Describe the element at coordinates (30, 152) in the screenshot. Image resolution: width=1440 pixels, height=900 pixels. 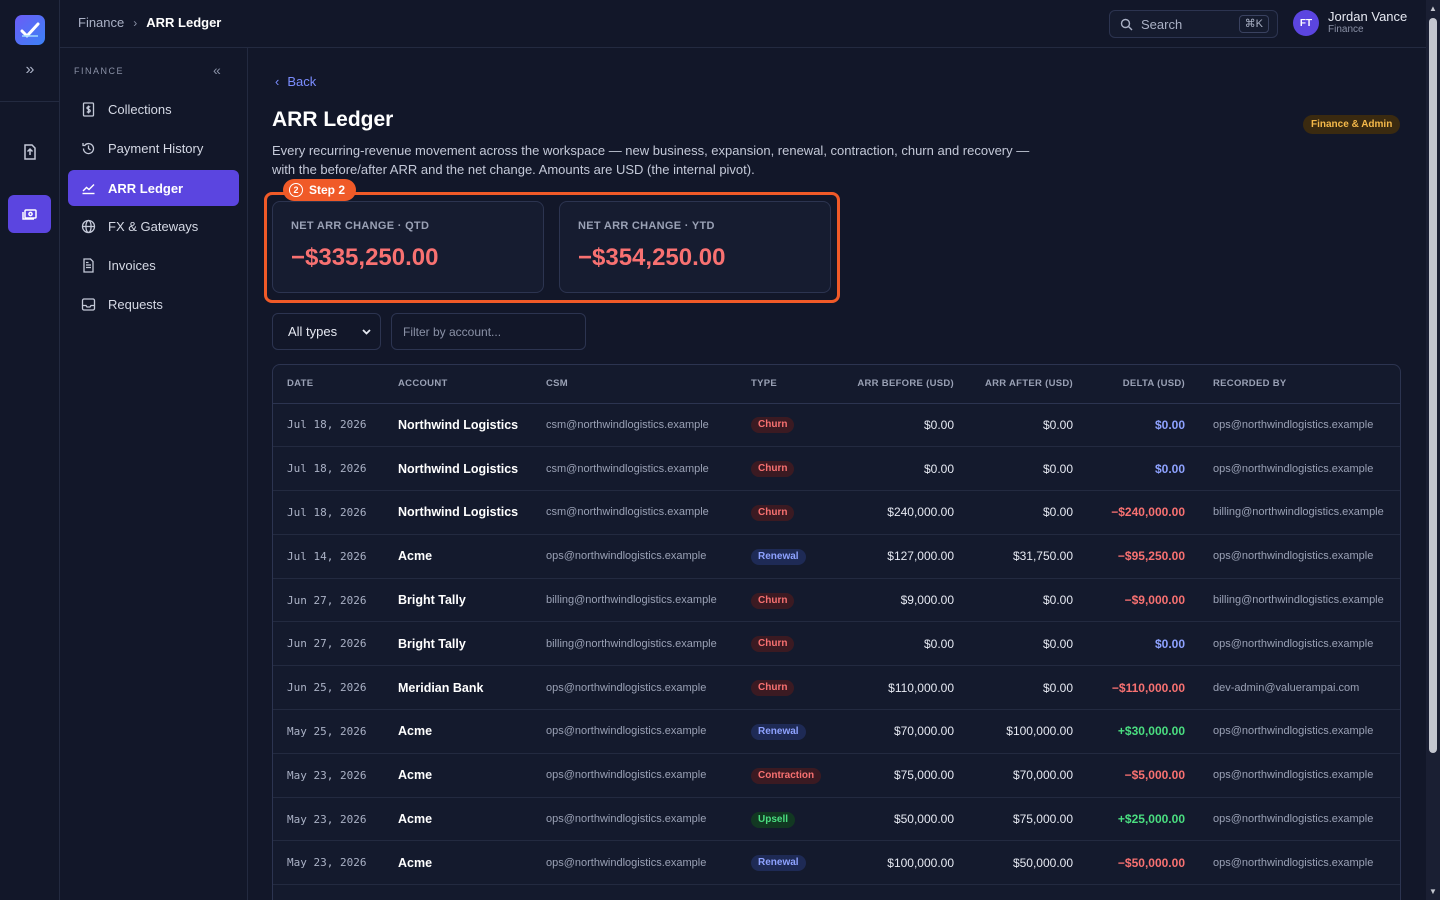
I see `export-doc-icon` at that location.